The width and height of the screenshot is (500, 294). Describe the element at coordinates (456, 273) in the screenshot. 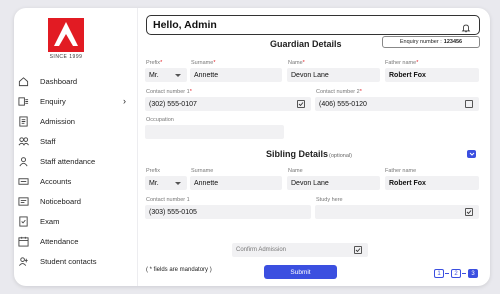

I see `page-2-button: 2` at that location.